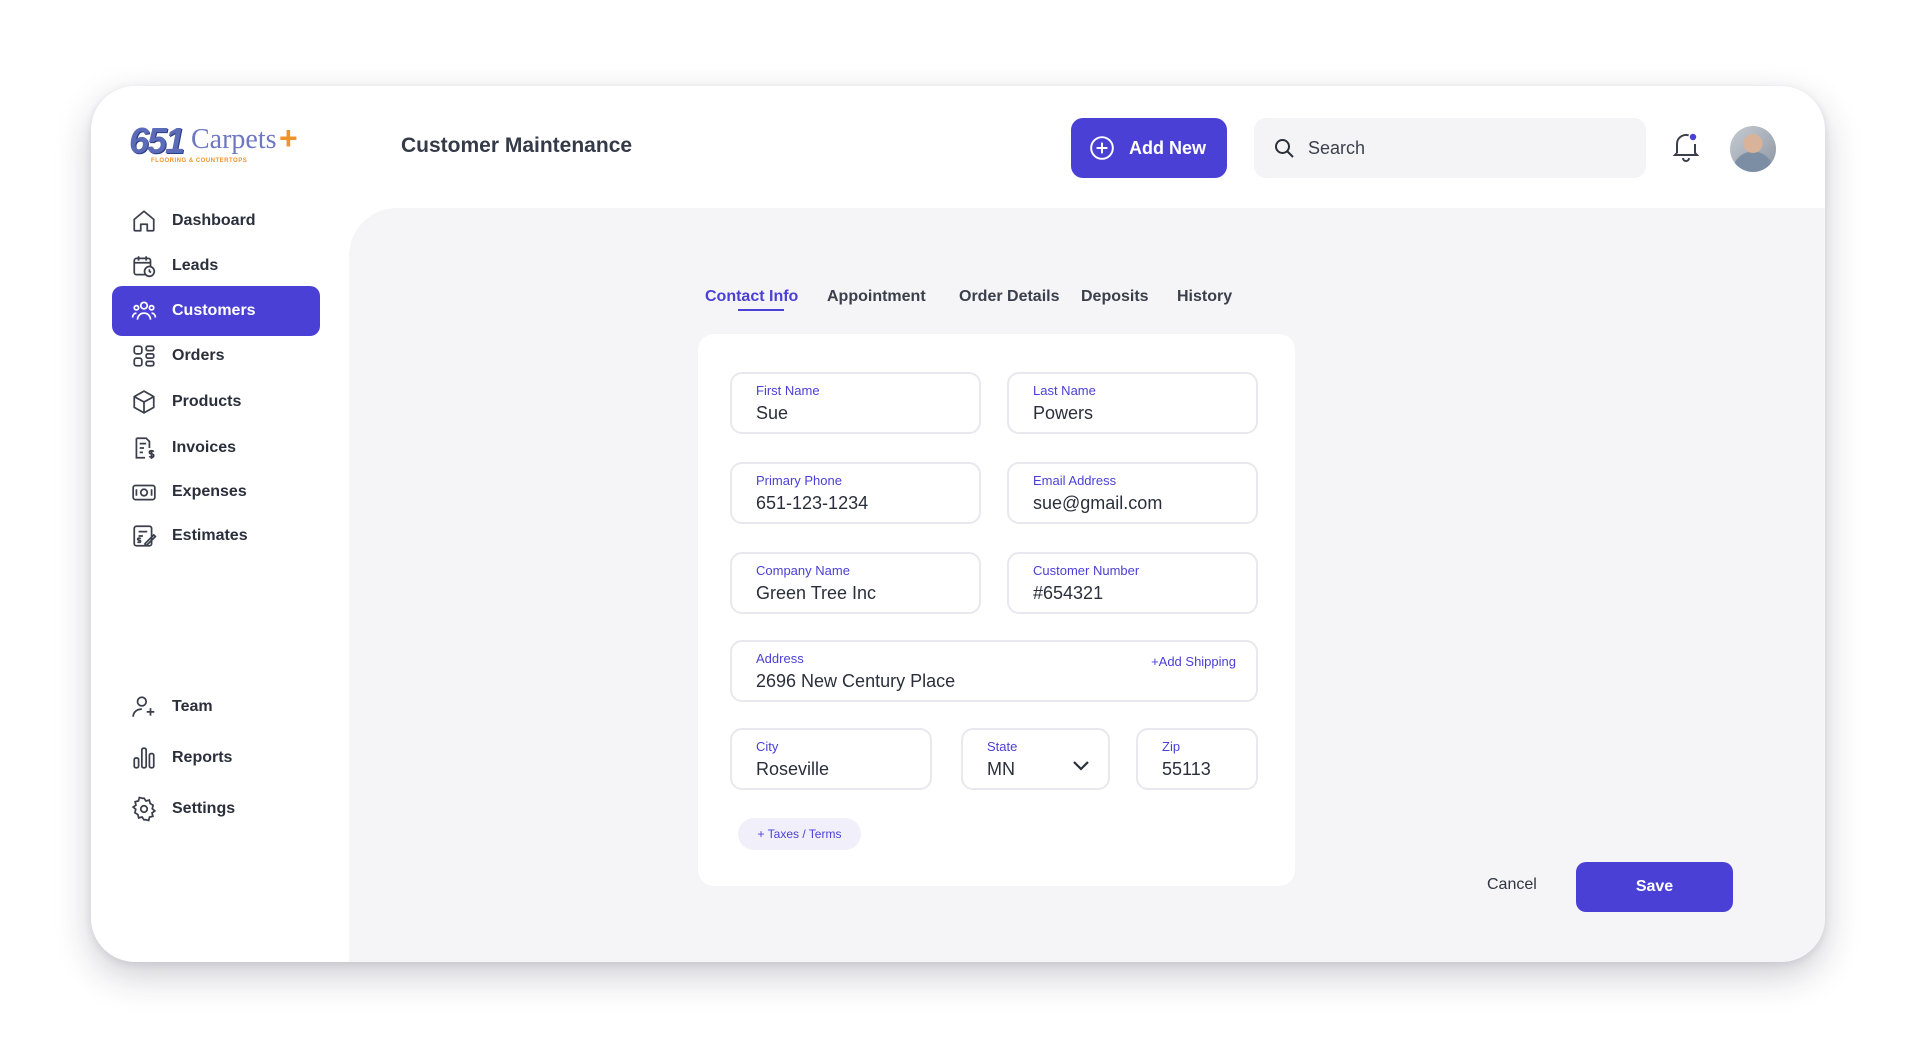 This screenshot has height=1051, width=1905. I want to click on money-icon, so click(144, 492).